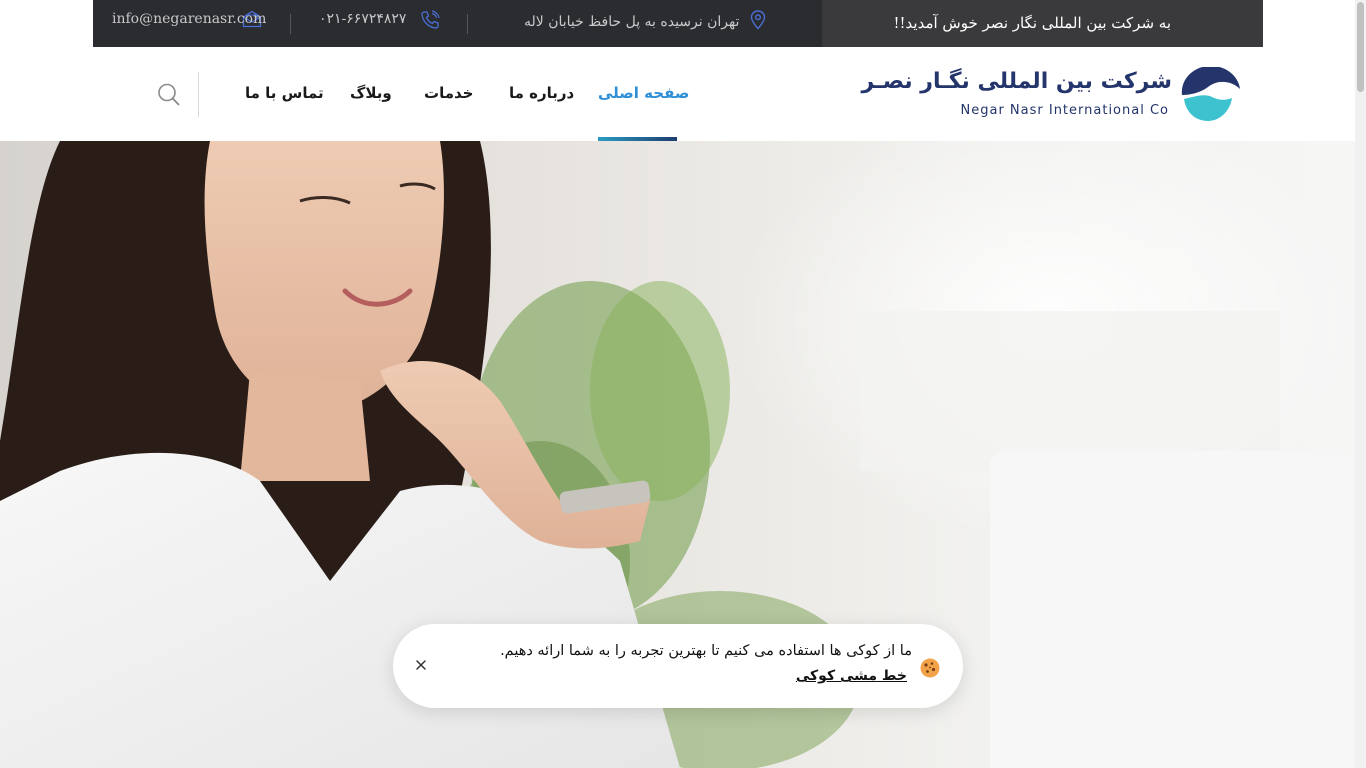 This screenshot has height=768, width=1366. I want to click on logo-name-persian: شرکت بین المللی نگـار نصـر, so click(1017, 81).